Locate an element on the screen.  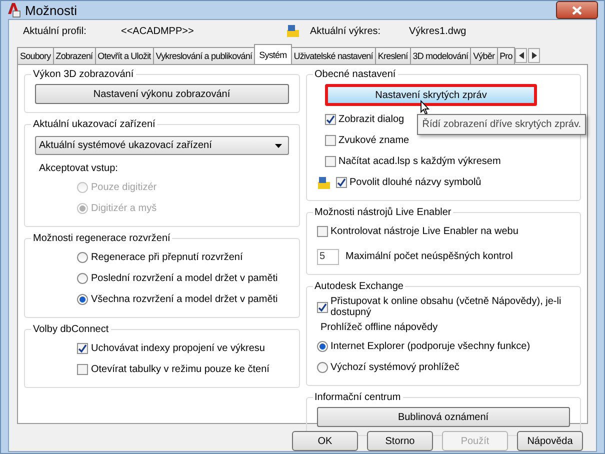
radio-label: Výchozí systémový prohlížeč is located at coordinates (395, 367).